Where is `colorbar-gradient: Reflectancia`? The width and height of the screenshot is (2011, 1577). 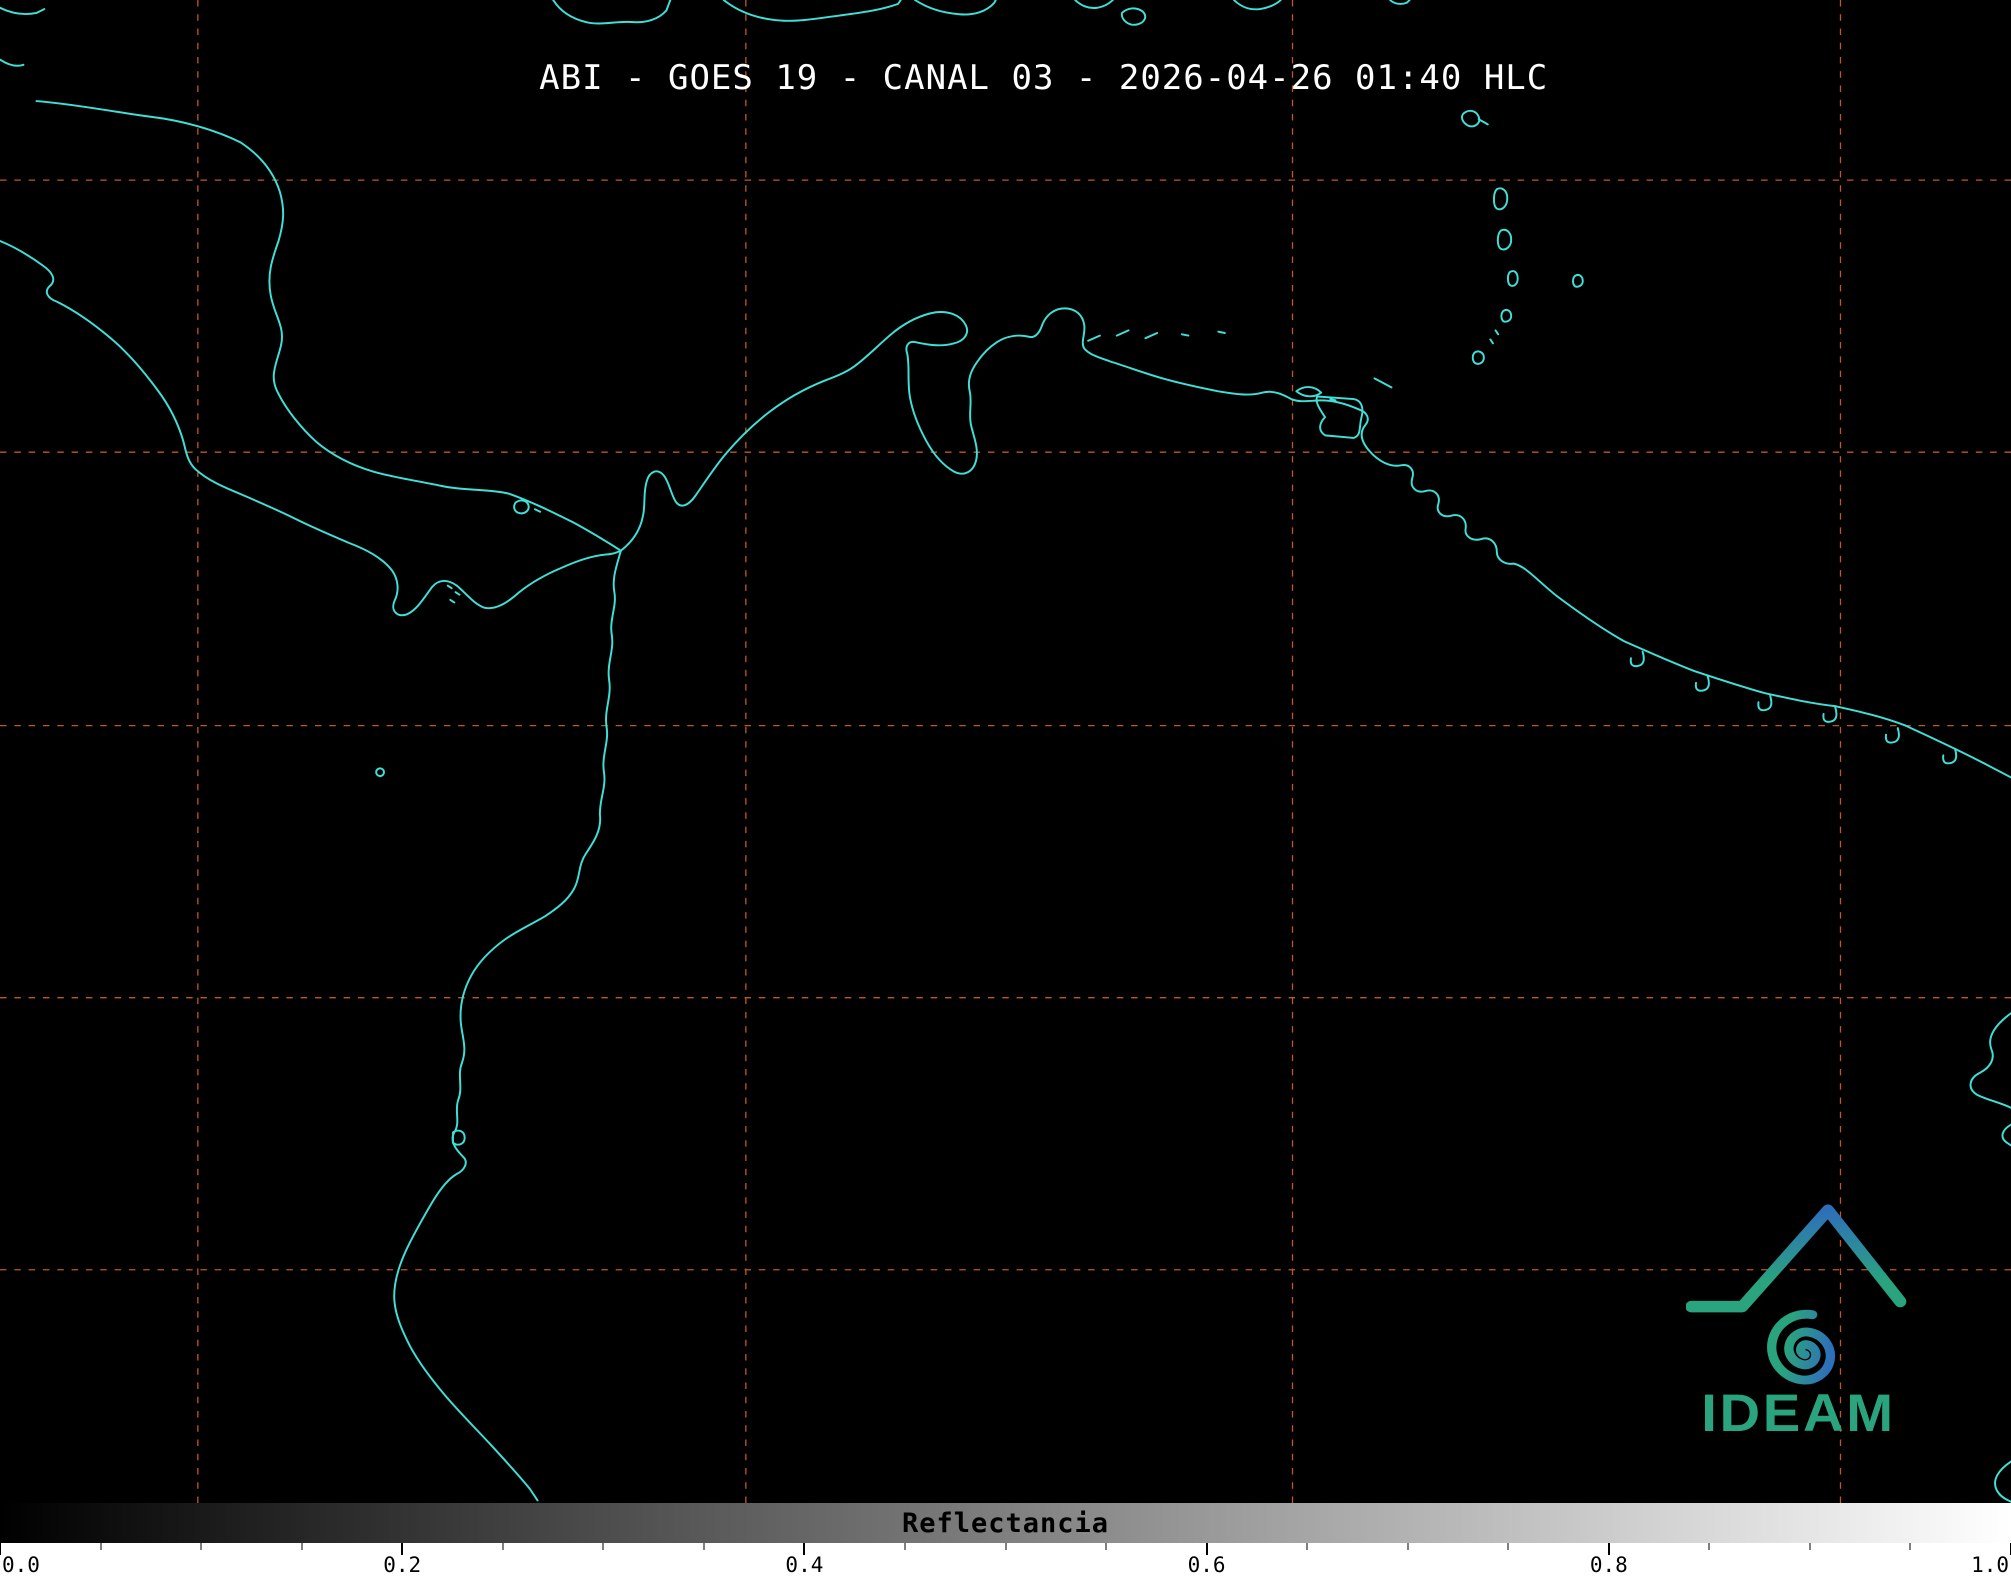
colorbar-gradient: Reflectancia is located at coordinates (1005, 1523).